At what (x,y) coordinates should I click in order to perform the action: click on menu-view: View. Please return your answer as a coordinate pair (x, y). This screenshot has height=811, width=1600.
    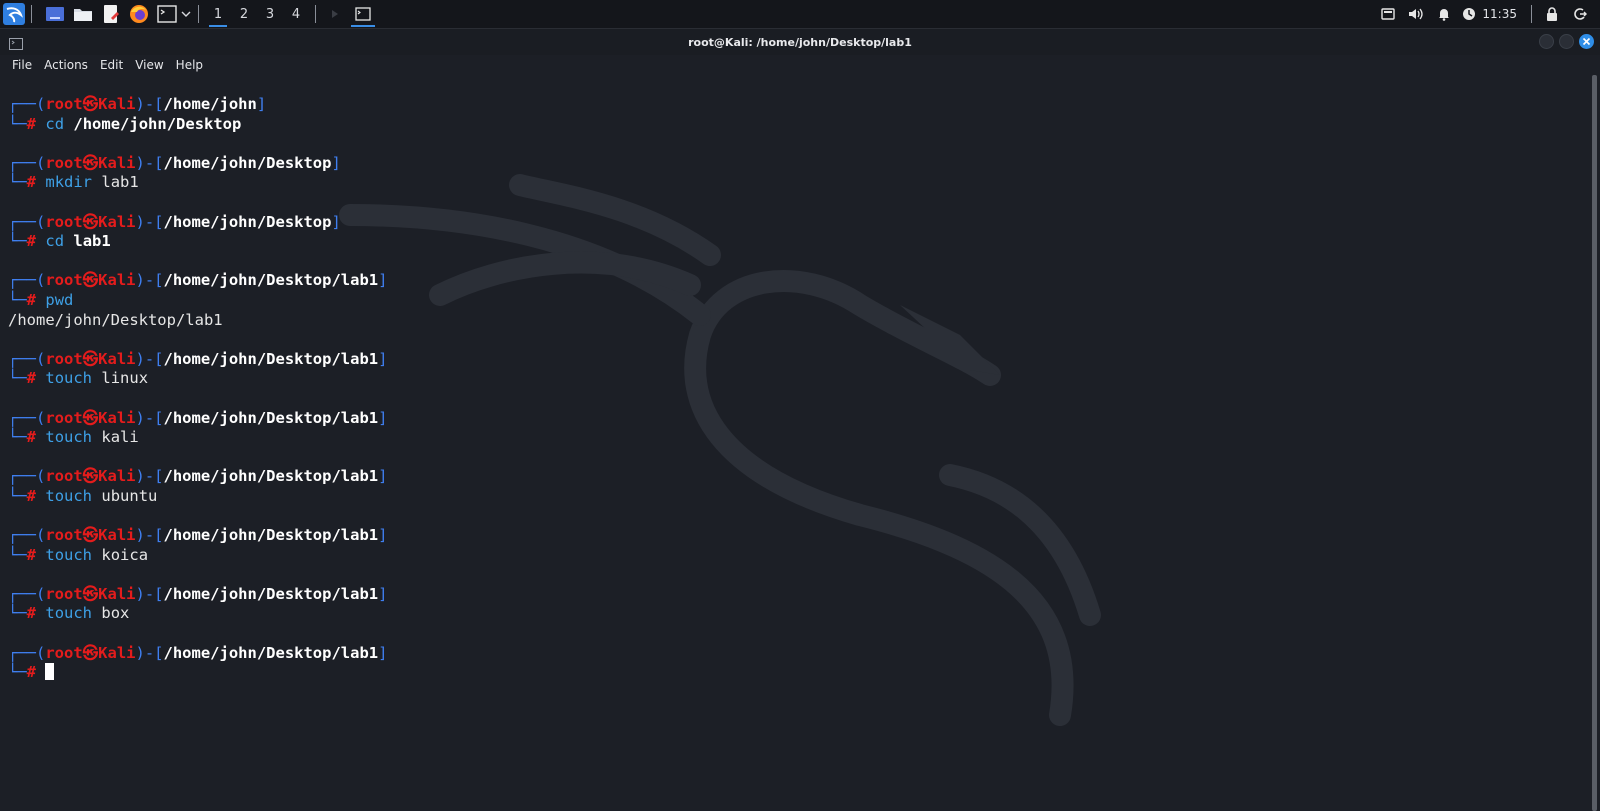
    Looking at the image, I should click on (149, 65).